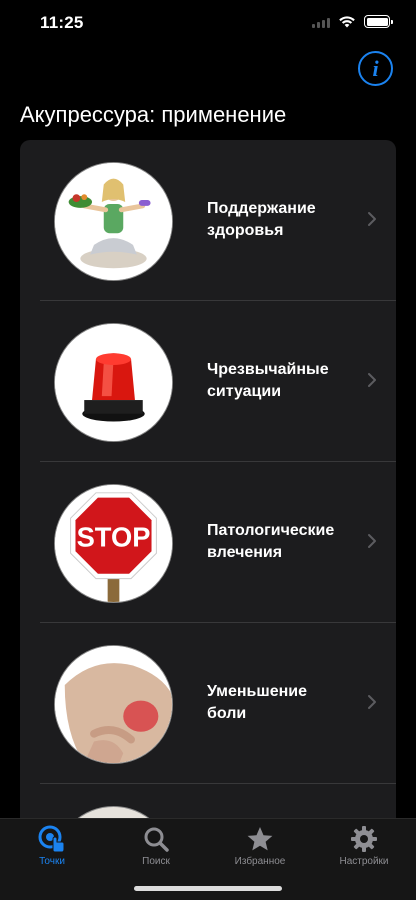 The image size is (416, 900). What do you see at coordinates (271, 541) in the screenshot?
I see `list-item-label: Патологические влечения` at bounding box center [271, 541].